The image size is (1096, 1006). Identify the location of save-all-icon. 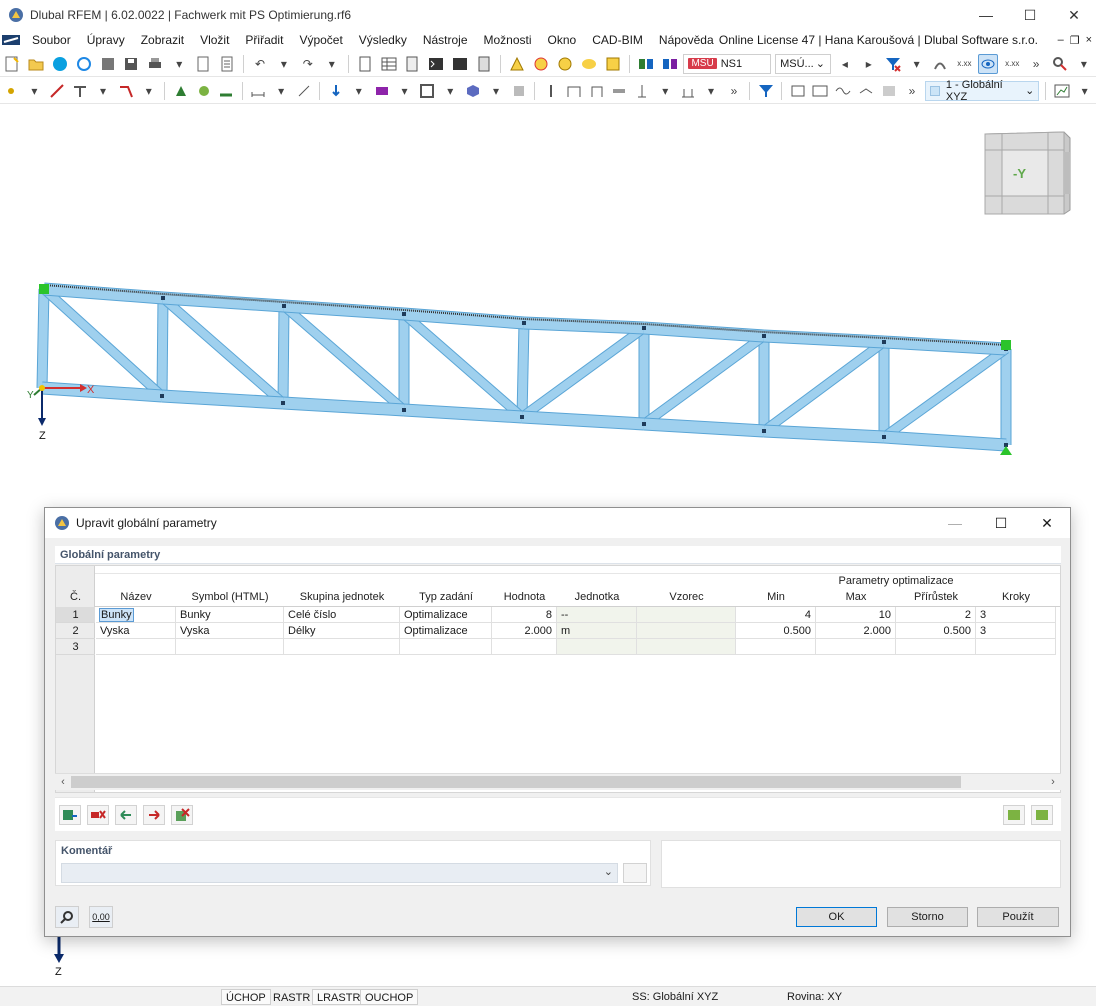
(108, 64).